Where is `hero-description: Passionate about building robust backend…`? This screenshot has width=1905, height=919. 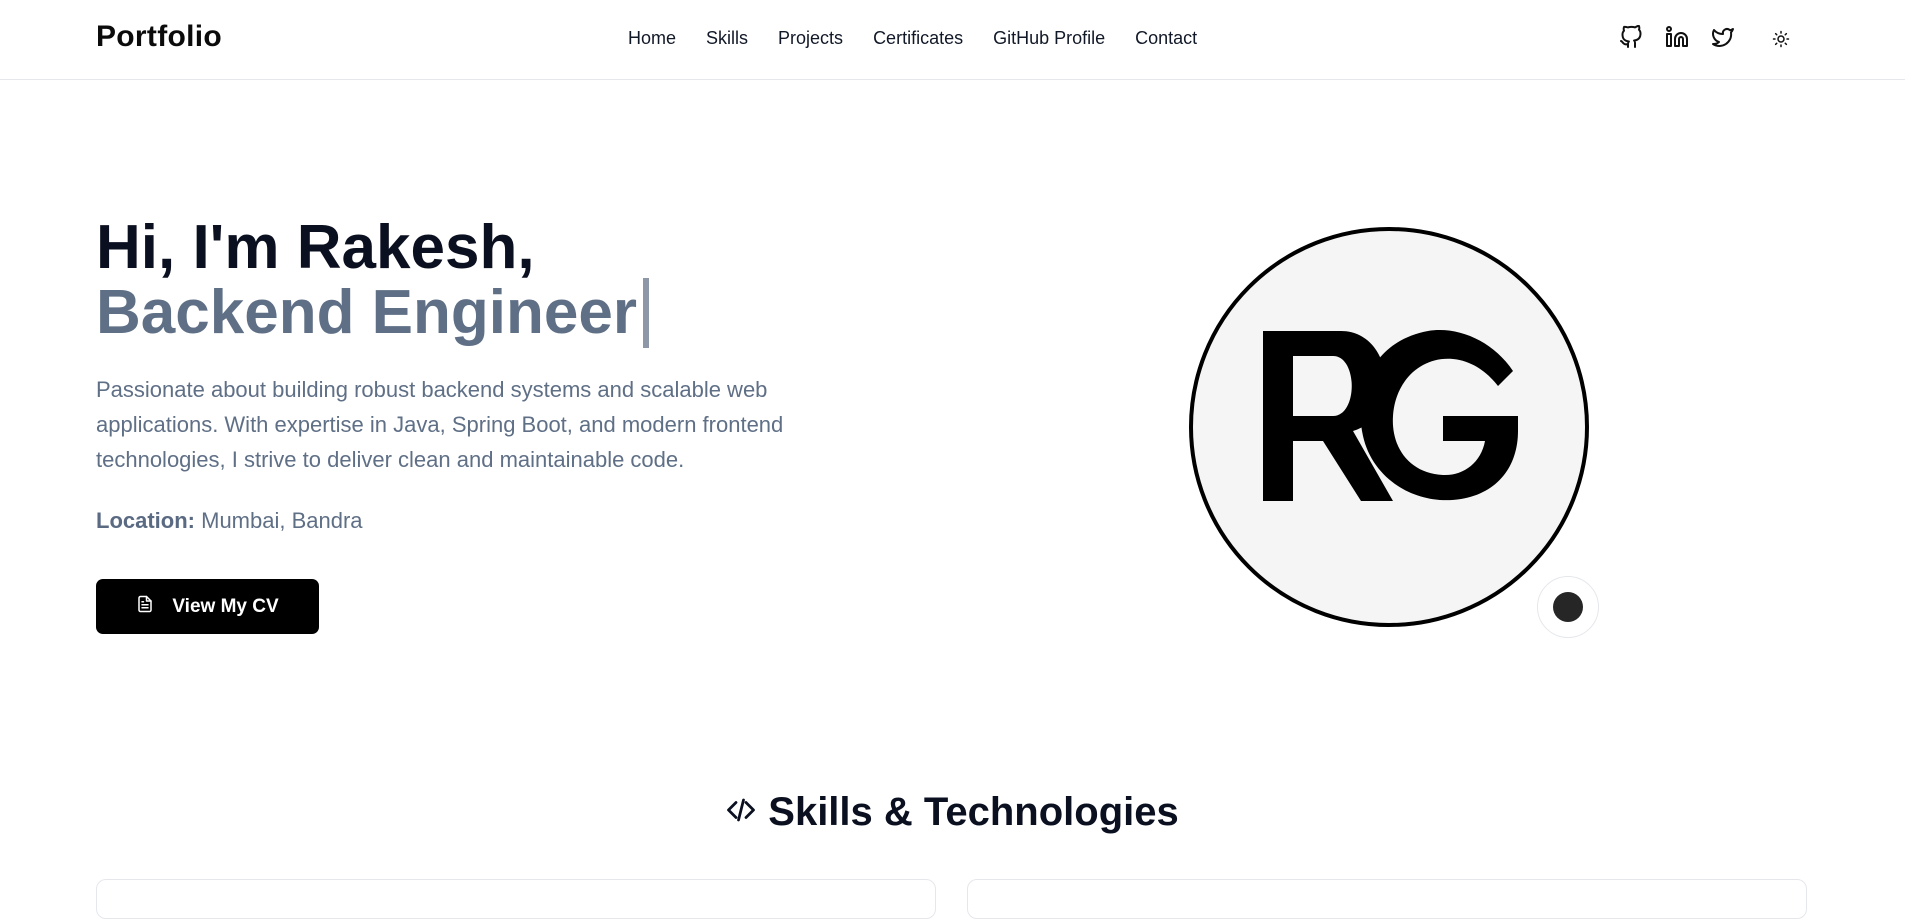 hero-description: Passionate about building robust backend… is located at coordinates (440, 424).